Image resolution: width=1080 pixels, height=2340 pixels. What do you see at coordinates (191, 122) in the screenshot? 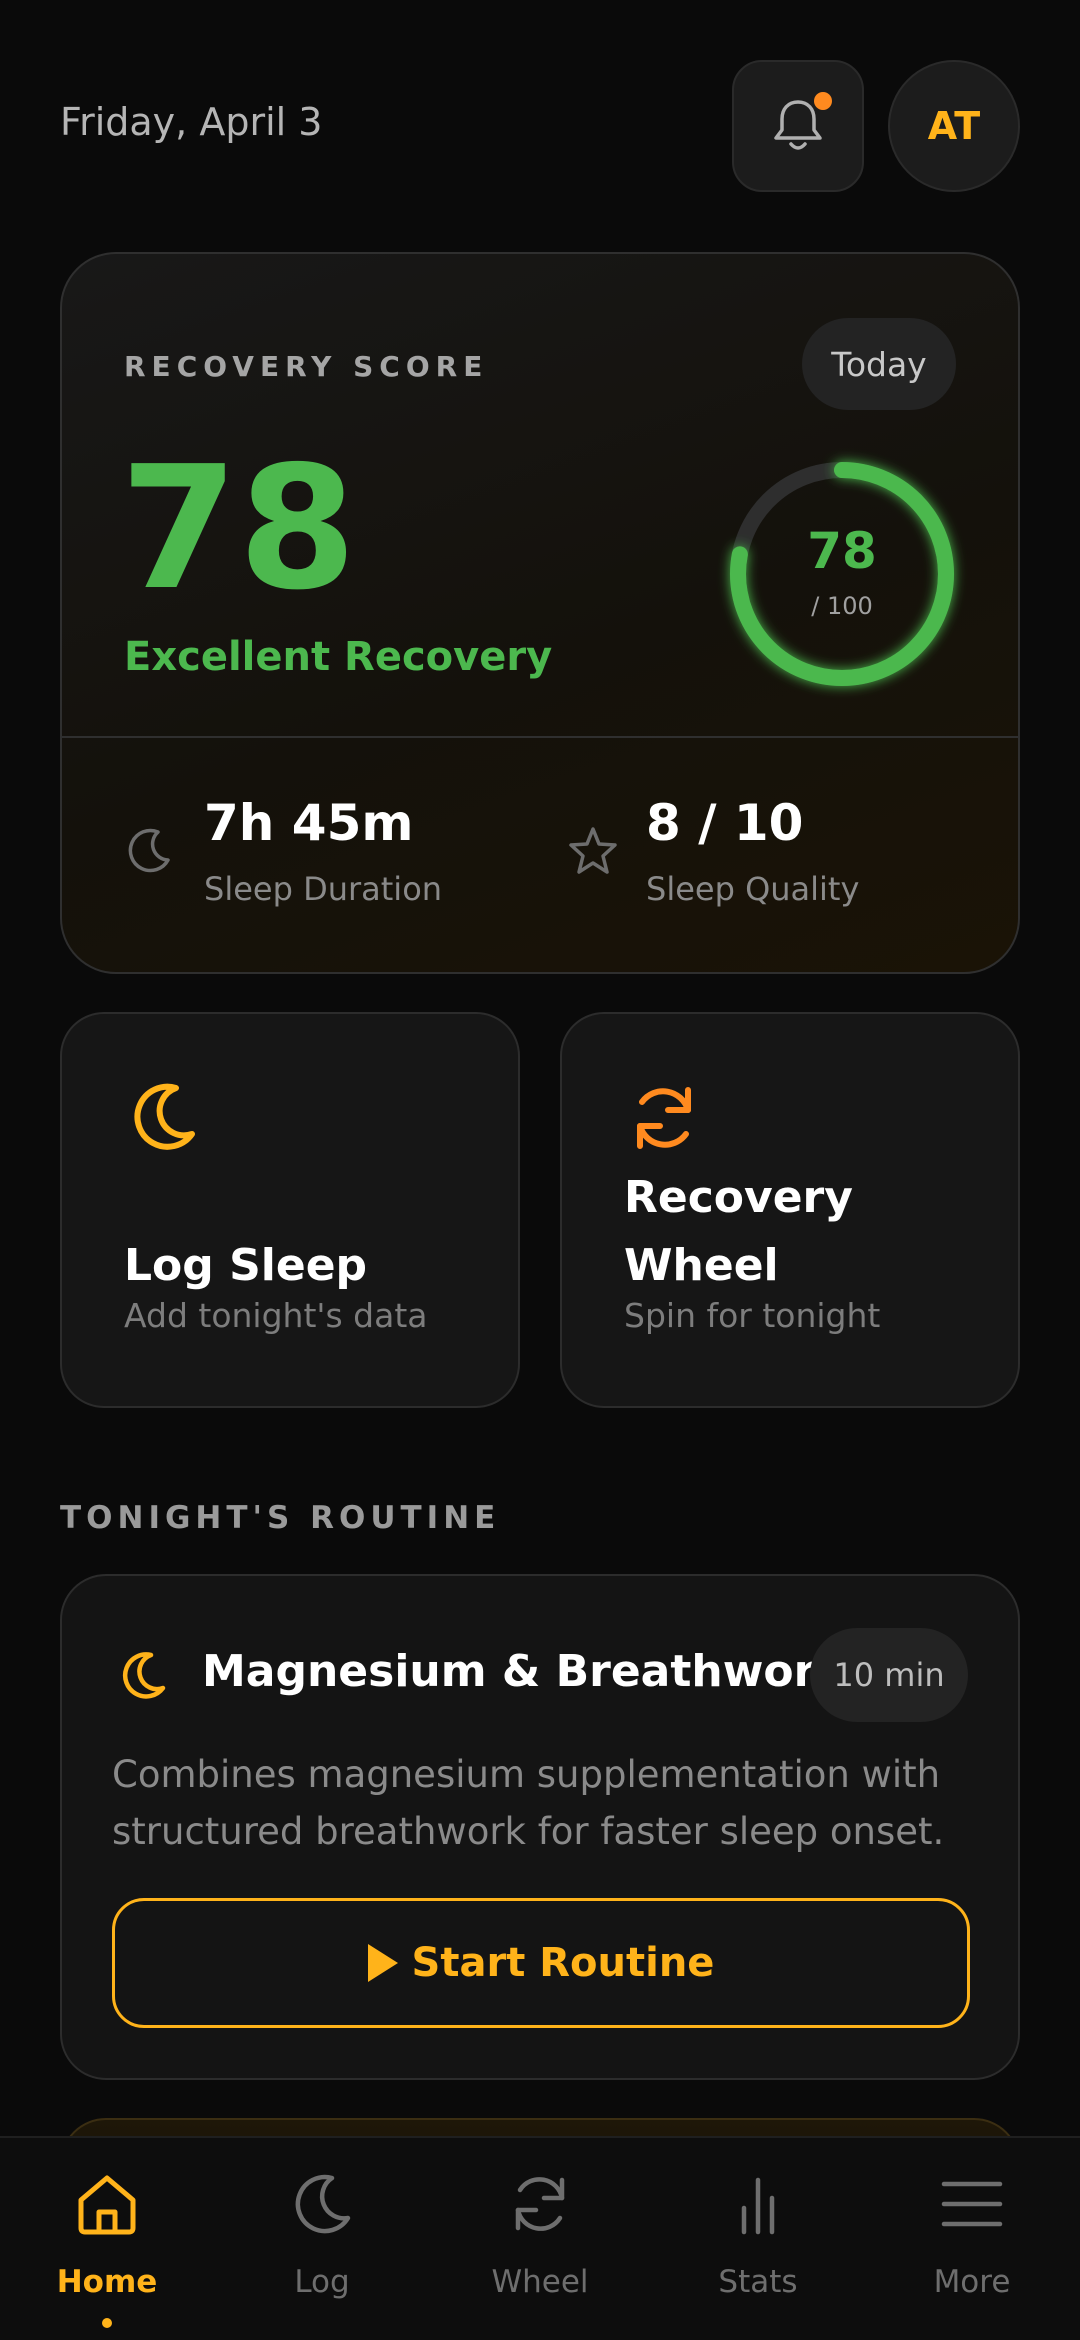
I see `header-date: Friday, April 3` at bounding box center [191, 122].